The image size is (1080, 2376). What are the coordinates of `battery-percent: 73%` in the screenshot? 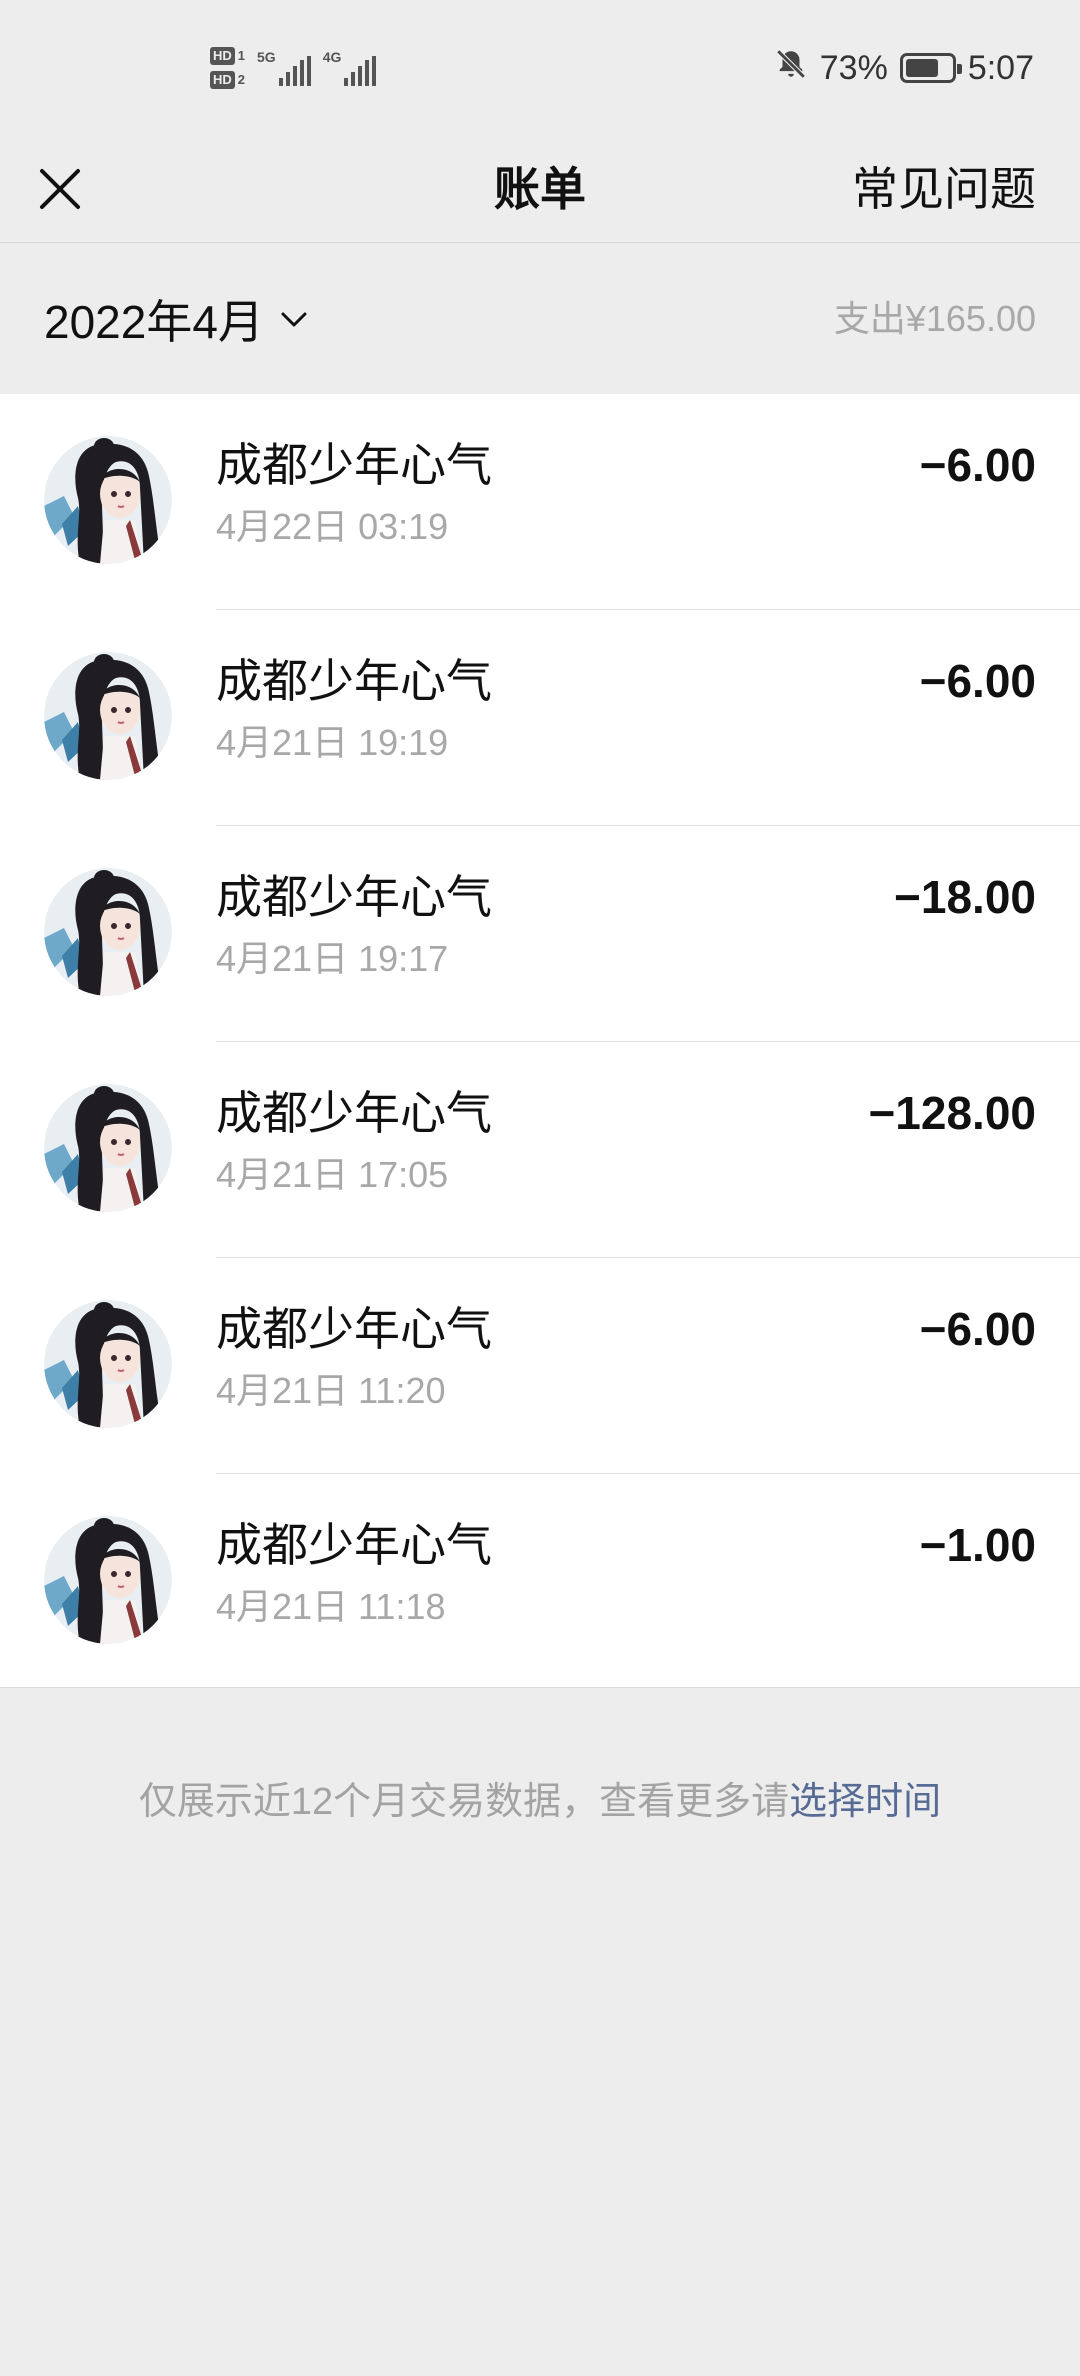 It's located at (853, 67).